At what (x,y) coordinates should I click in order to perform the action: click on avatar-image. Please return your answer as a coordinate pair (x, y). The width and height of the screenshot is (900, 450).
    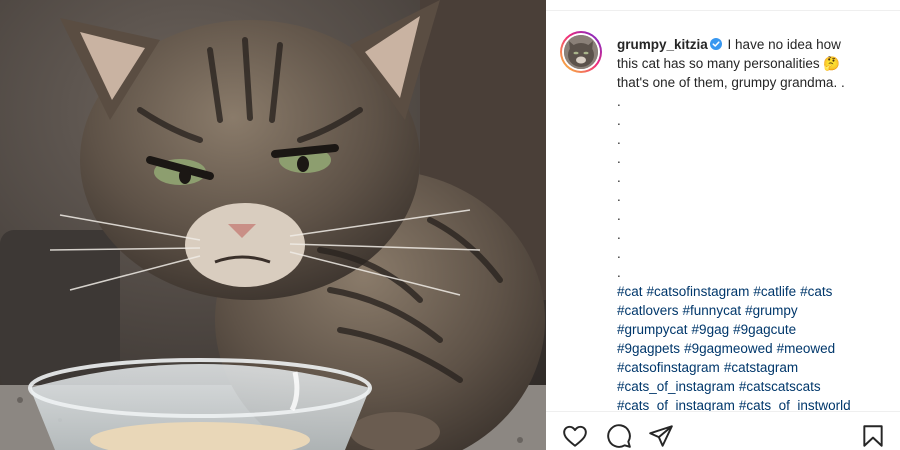
    Looking at the image, I should click on (581, 52).